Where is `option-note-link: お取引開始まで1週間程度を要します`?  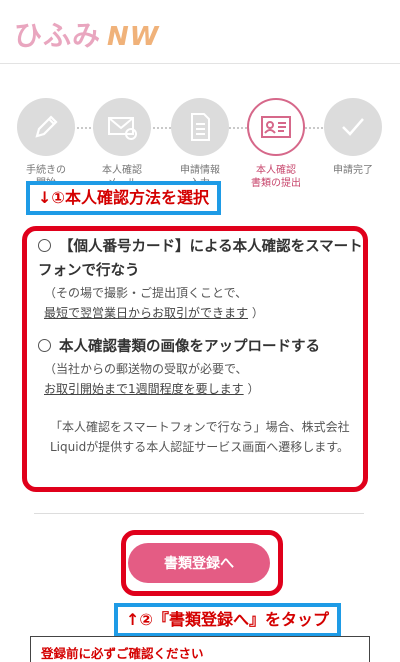
option-note-link: お取引開始まで1週間程度を要します is located at coordinates (144, 389).